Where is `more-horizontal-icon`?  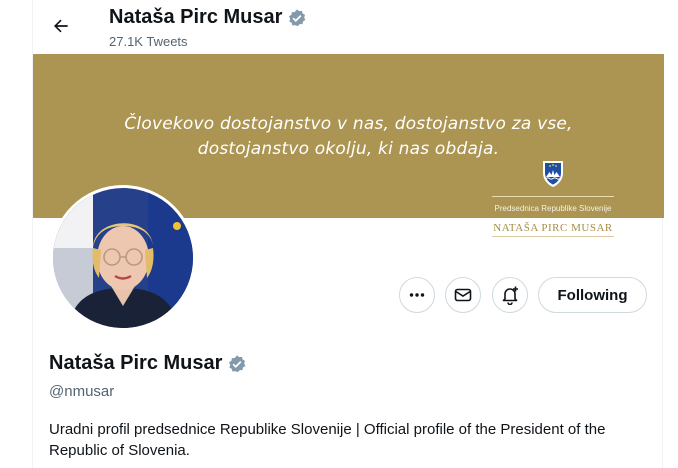
more-horizontal-icon is located at coordinates (417, 295).